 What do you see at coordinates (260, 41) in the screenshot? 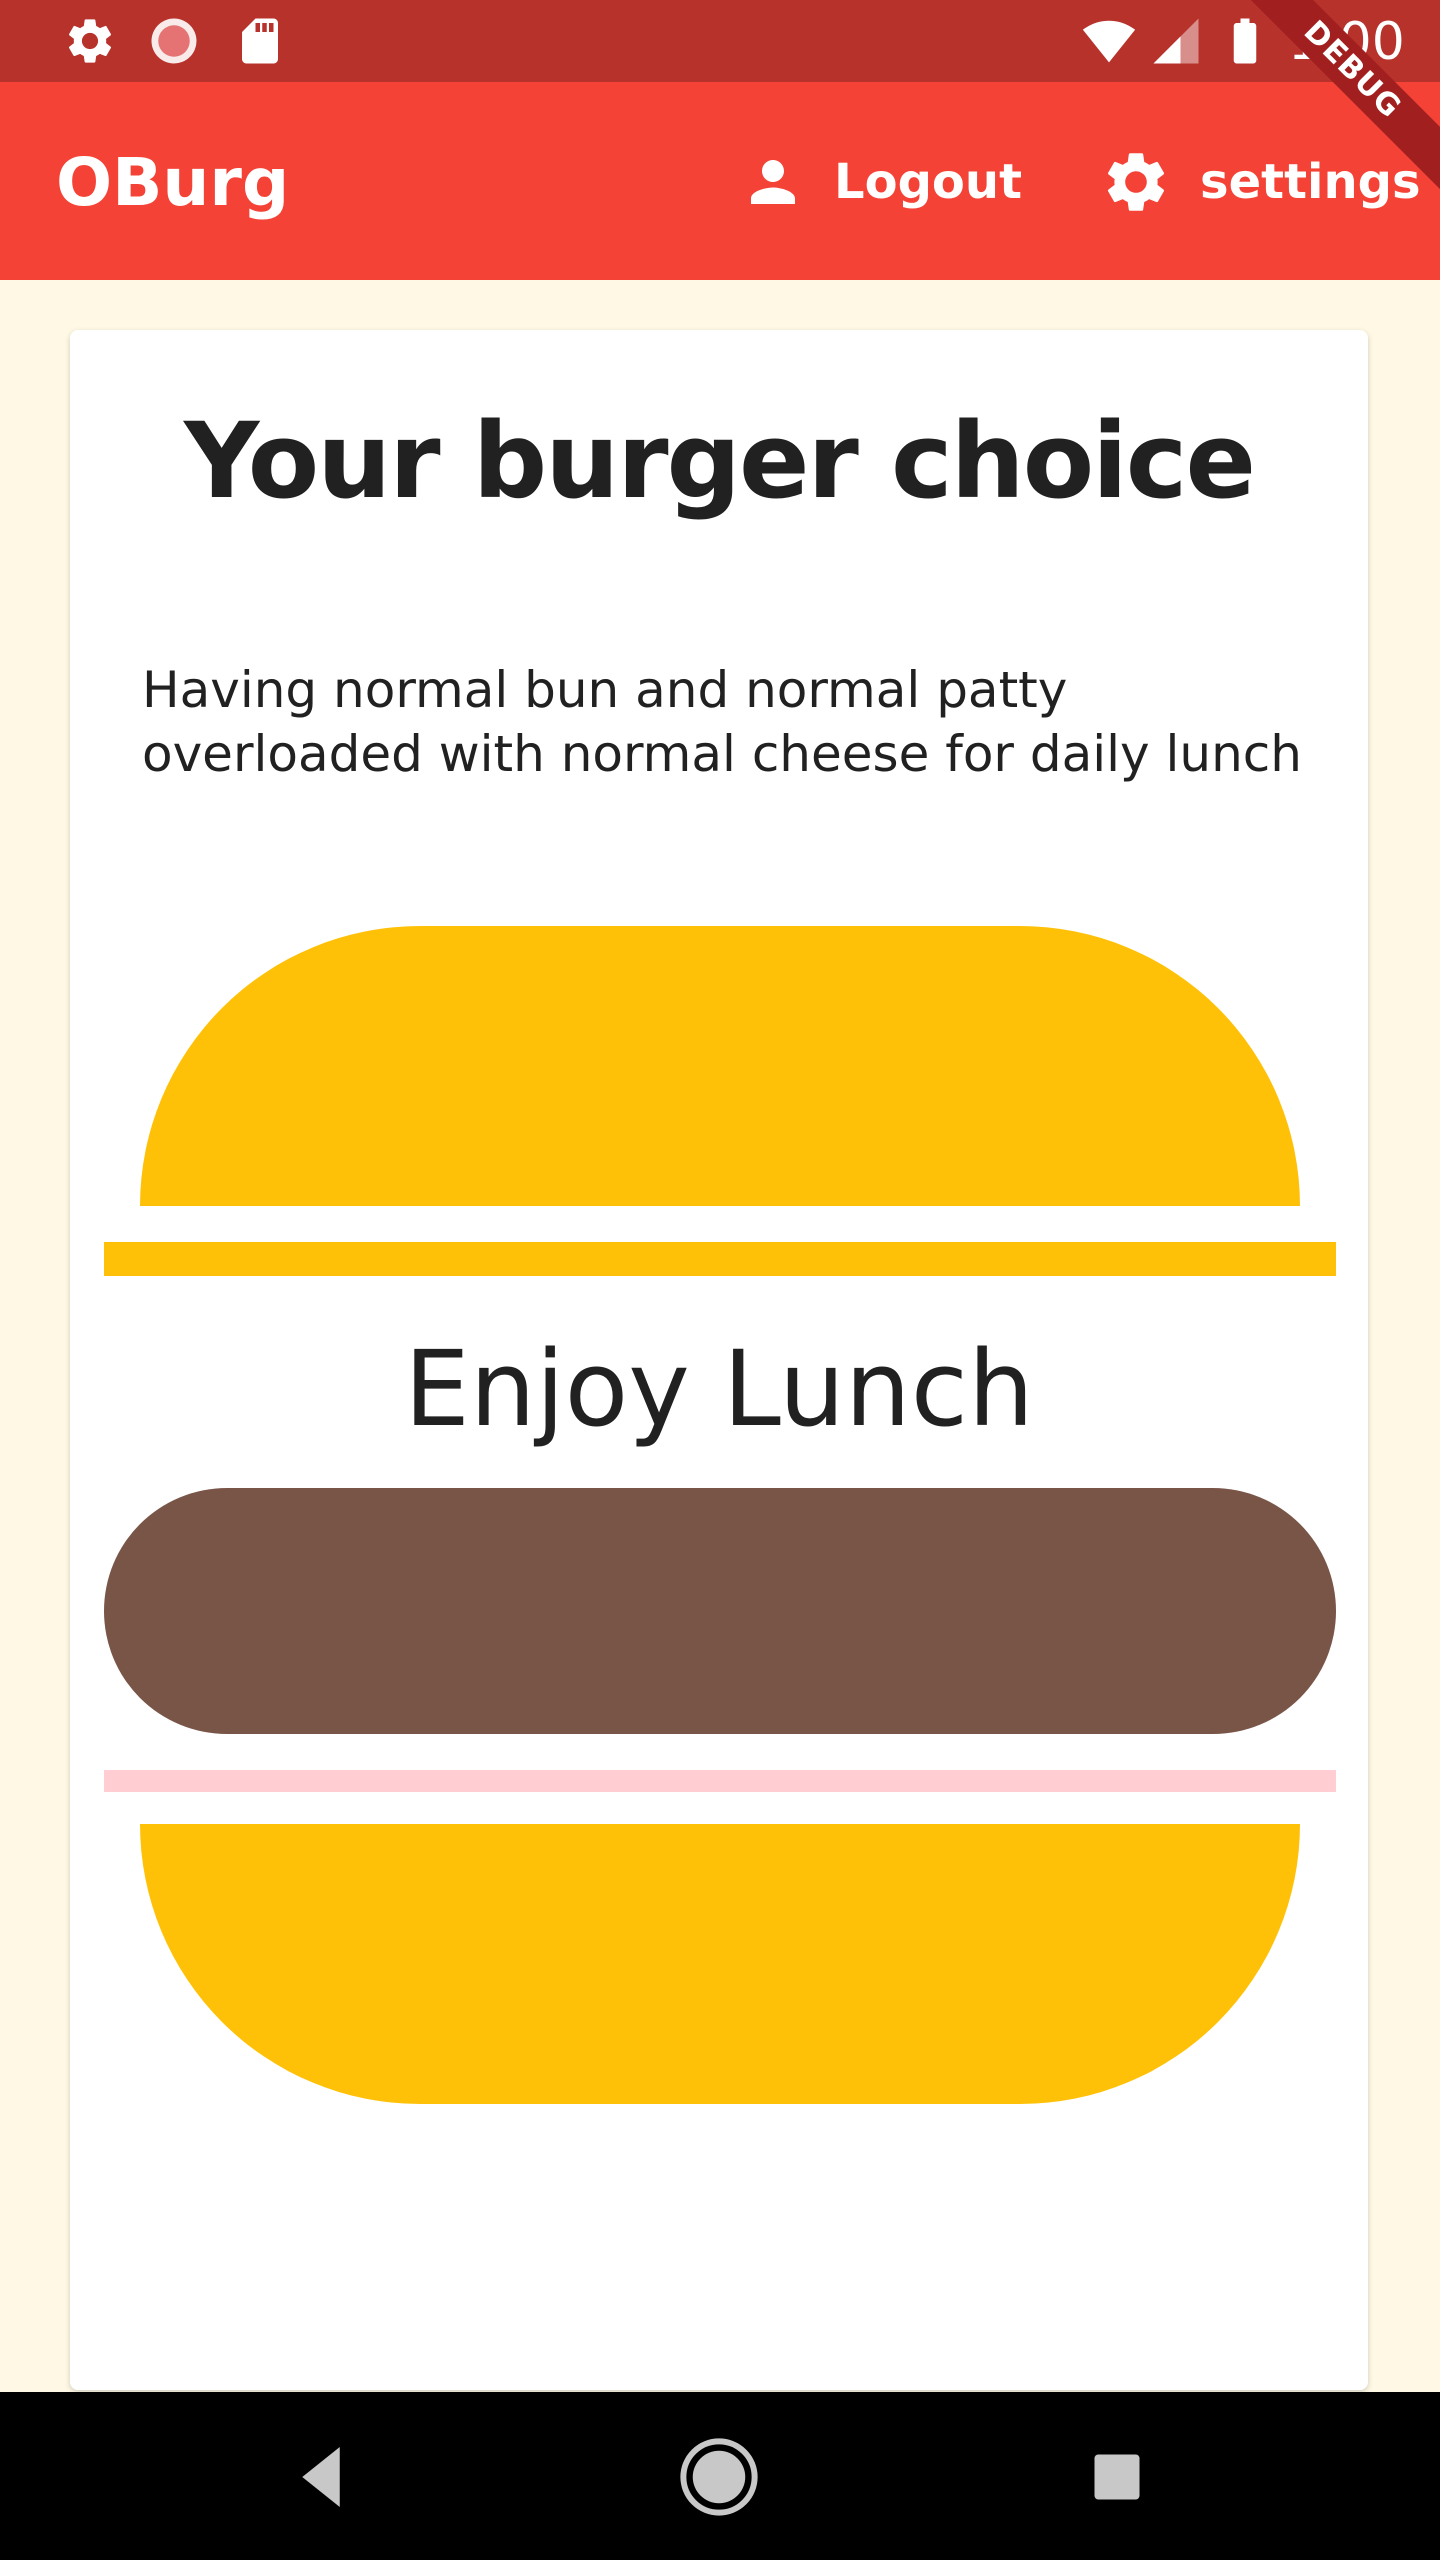
I see `sd-card-icon` at bounding box center [260, 41].